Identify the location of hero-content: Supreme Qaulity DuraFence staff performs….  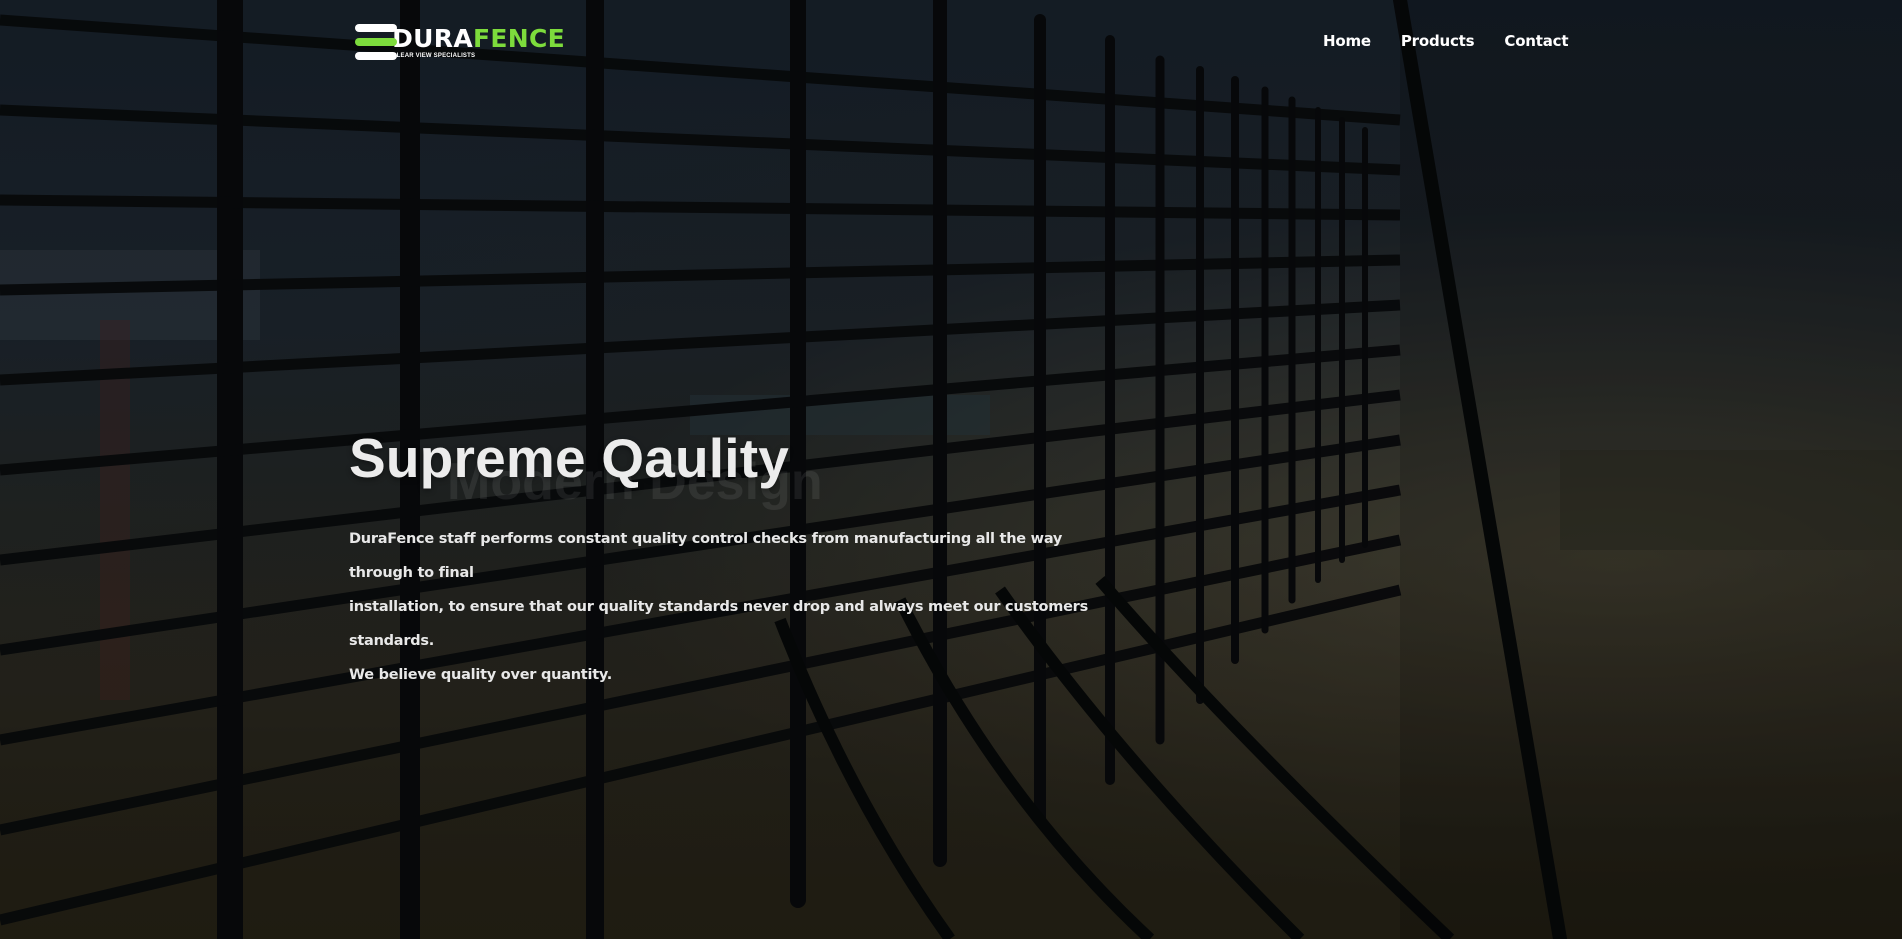
(749, 560).